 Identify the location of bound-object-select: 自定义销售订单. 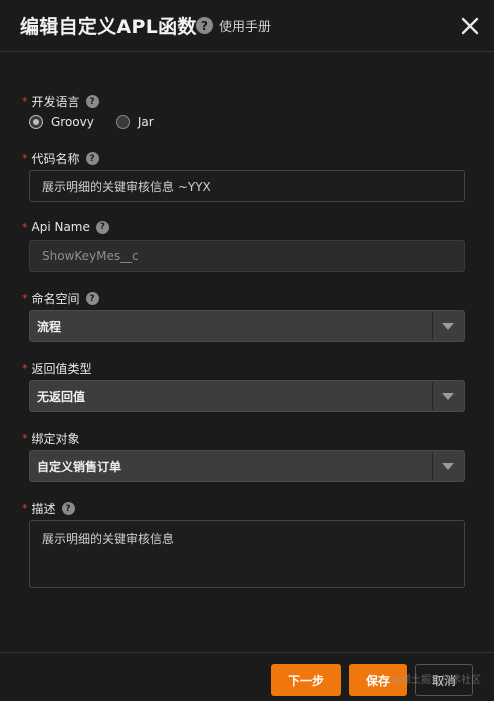
(247, 466).